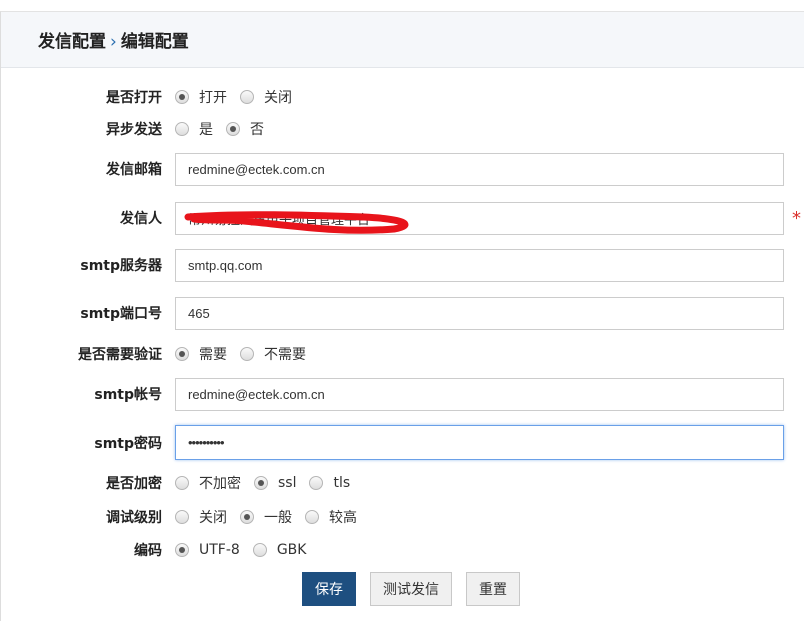  What do you see at coordinates (479, 218) in the screenshot?
I see `sender-name-input: 常州易控汽车电子项目管理平台` at bounding box center [479, 218].